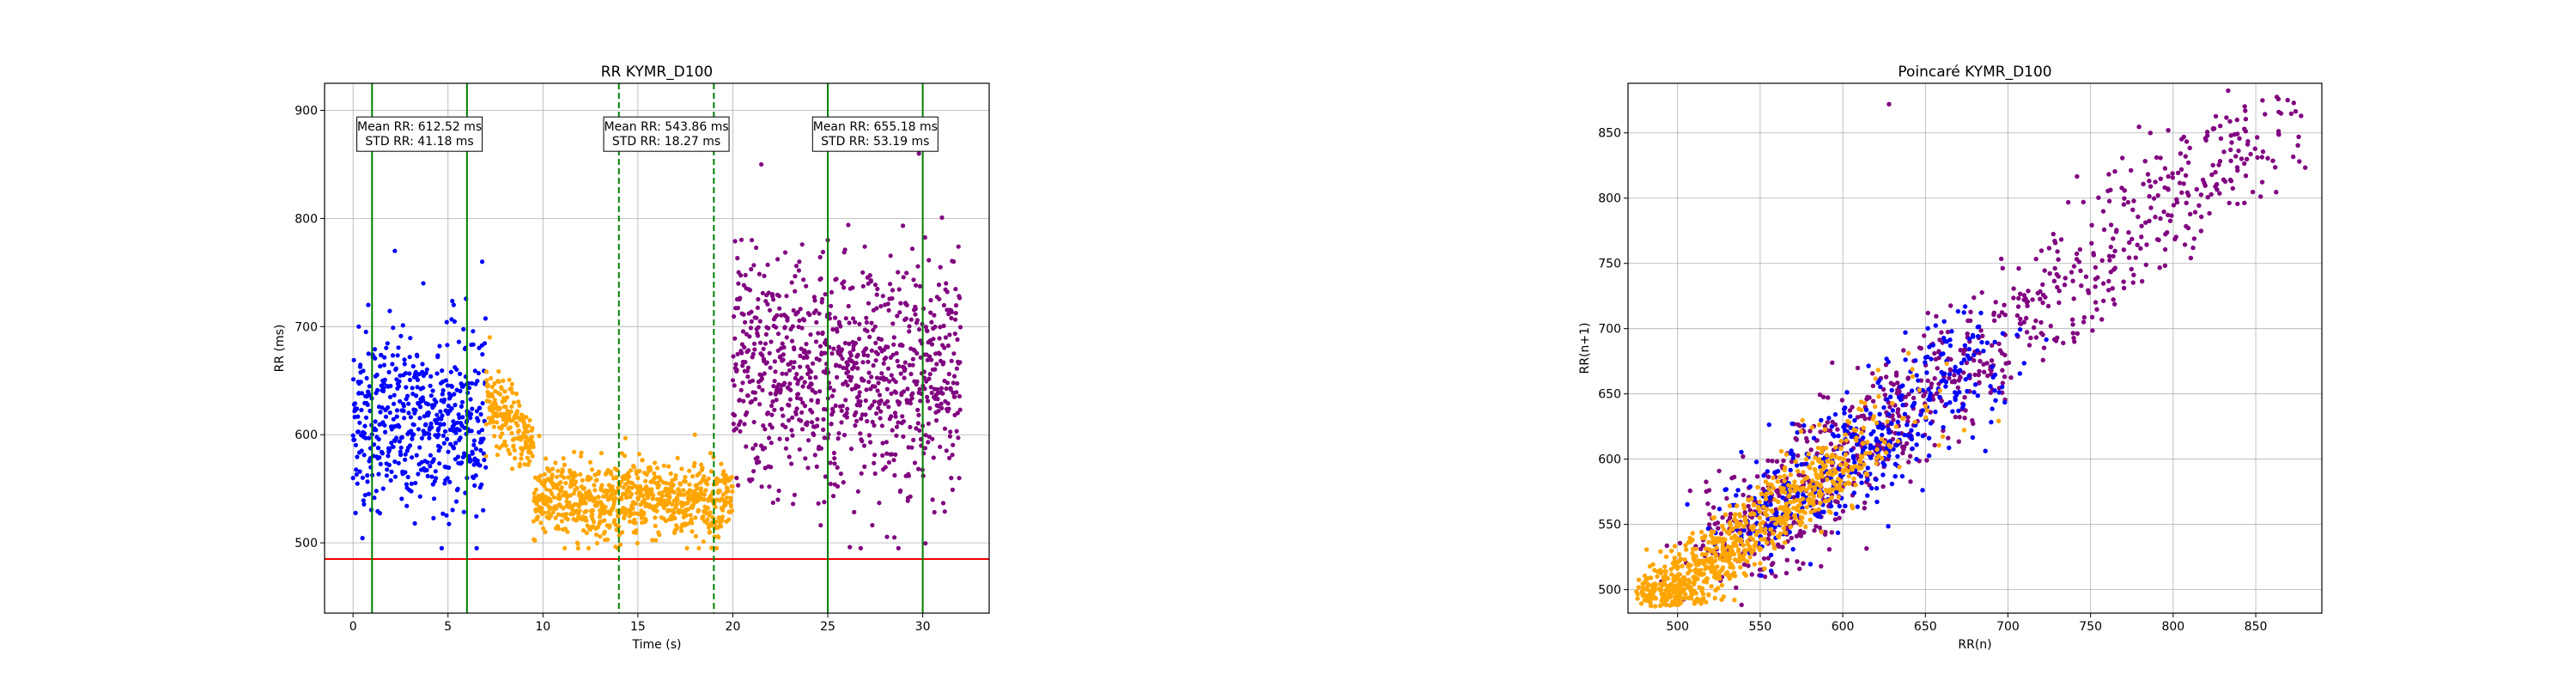  What do you see at coordinates (1975, 645) in the screenshot?
I see `poincare-x-axis-label: RR(n)` at bounding box center [1975, 645].